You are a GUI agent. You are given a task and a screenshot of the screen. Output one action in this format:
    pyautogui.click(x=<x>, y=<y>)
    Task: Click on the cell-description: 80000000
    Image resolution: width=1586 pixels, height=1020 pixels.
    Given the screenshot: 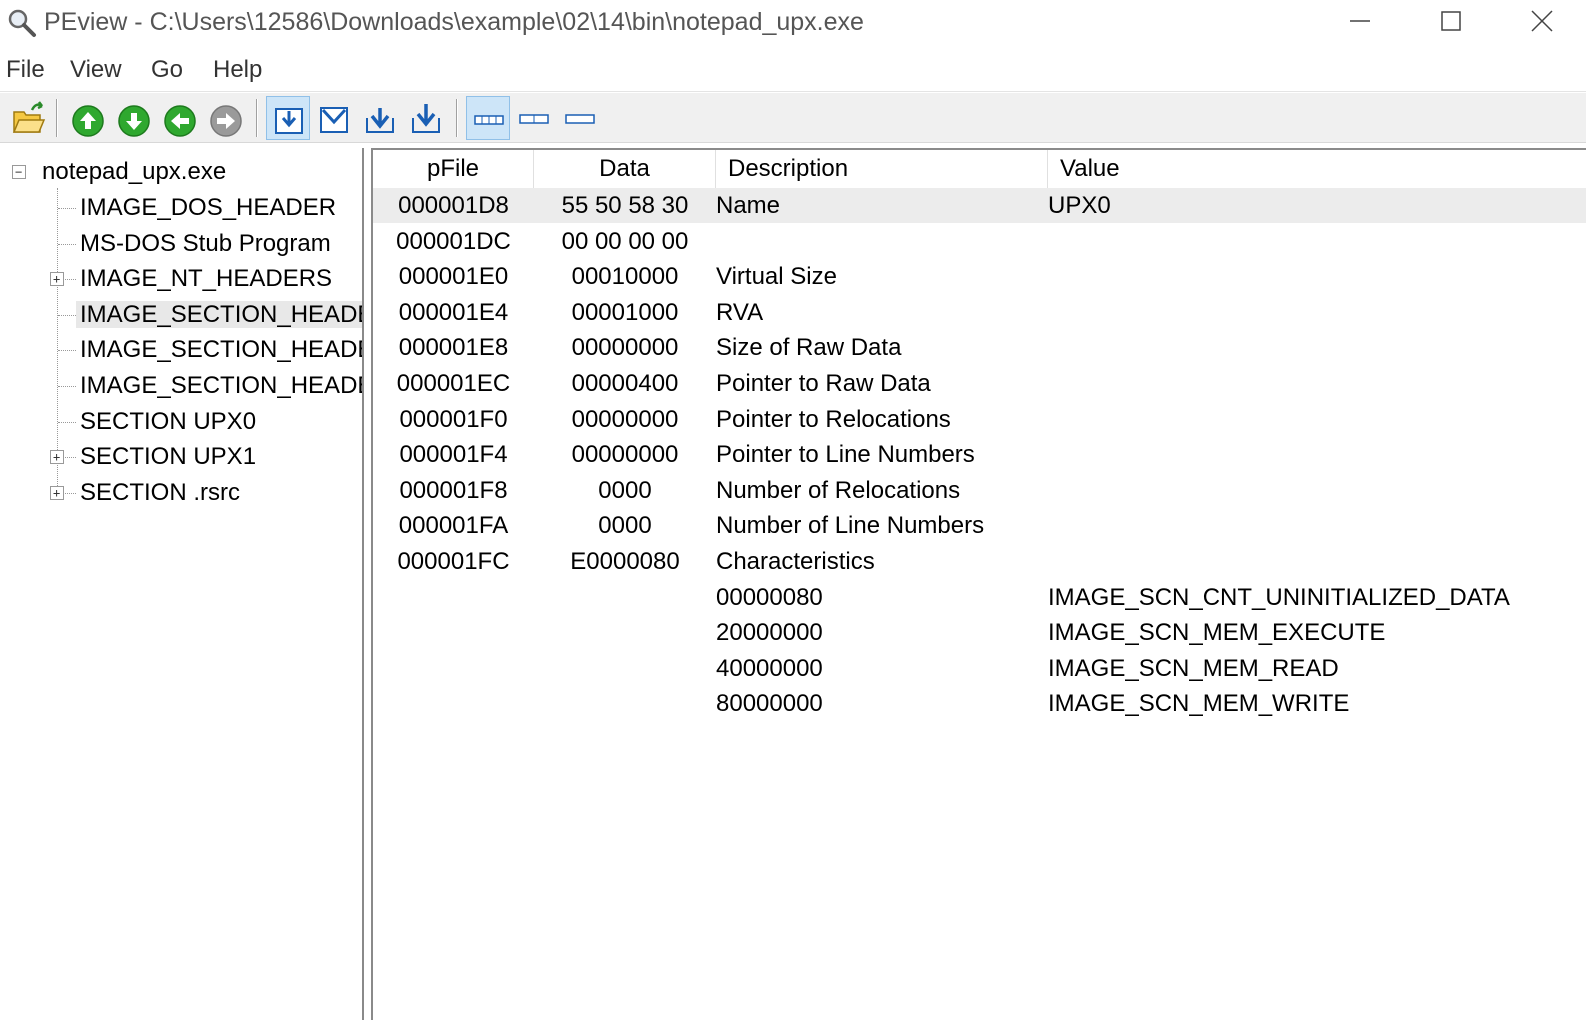 What is the action you would take?
    pyautogui.click(x=769, y=704)
    